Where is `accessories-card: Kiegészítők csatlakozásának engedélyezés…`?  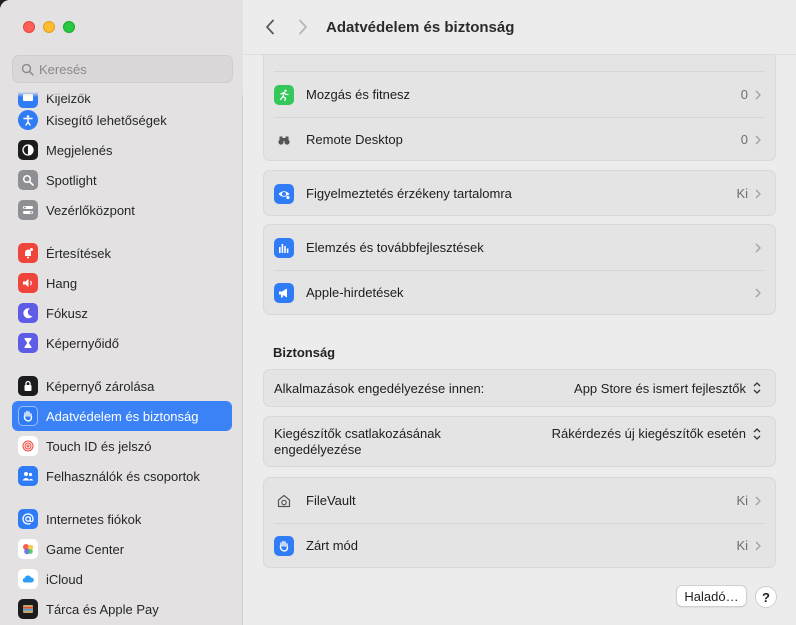
accessories-card: Kiegészítők csatlakozásának engedélyezés… is located at coordinates (519, 441).